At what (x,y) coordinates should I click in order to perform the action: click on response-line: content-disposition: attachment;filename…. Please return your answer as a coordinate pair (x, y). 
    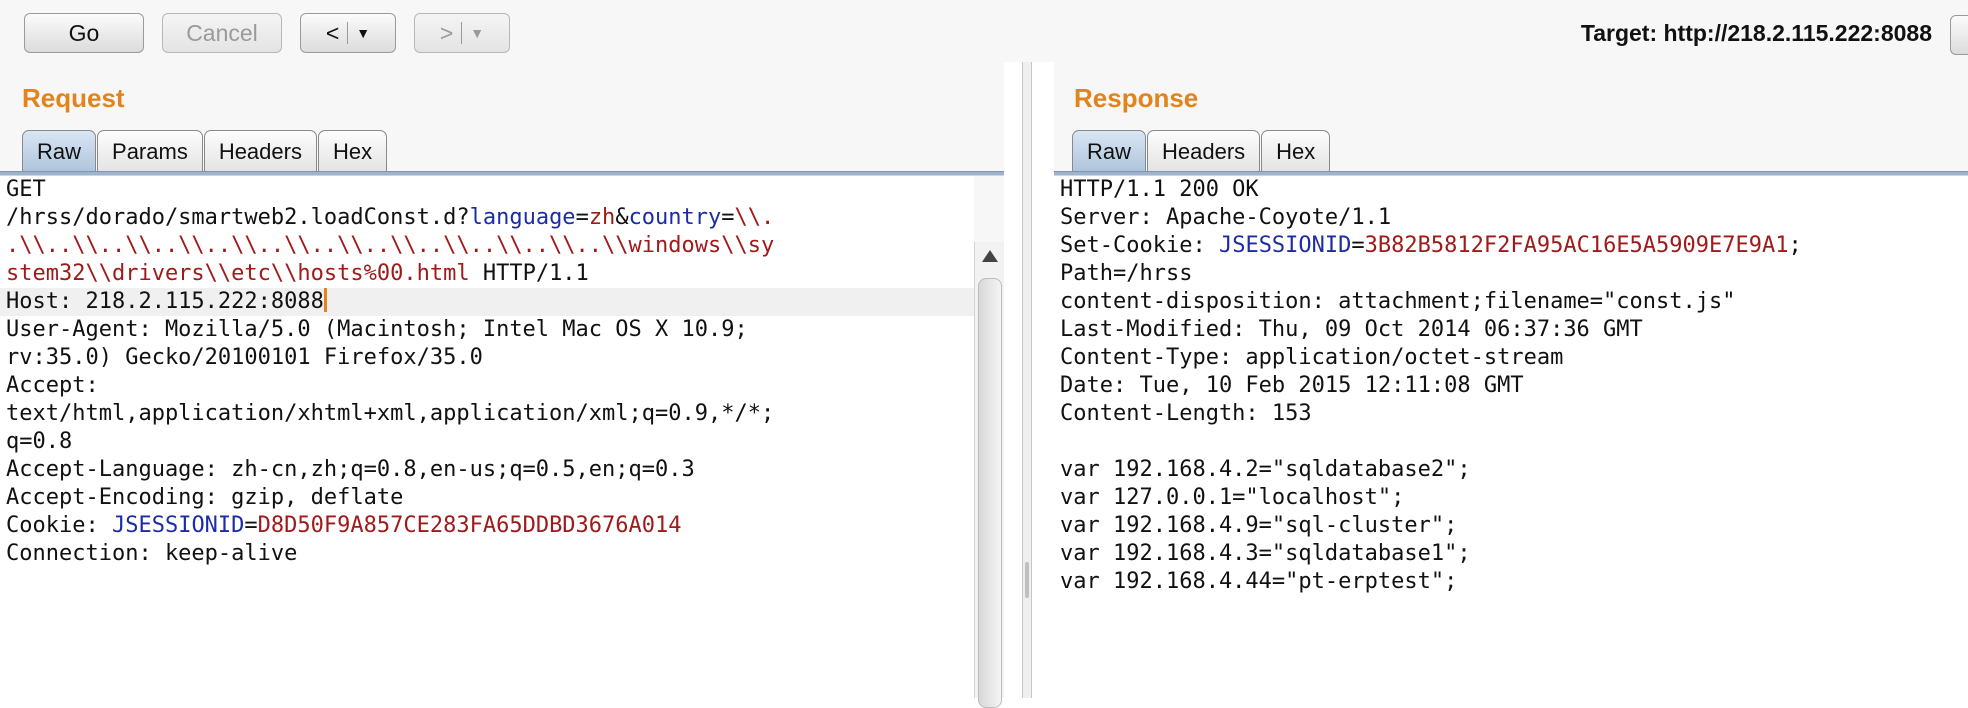
    Looking at the image, I should click on (1511, 302).